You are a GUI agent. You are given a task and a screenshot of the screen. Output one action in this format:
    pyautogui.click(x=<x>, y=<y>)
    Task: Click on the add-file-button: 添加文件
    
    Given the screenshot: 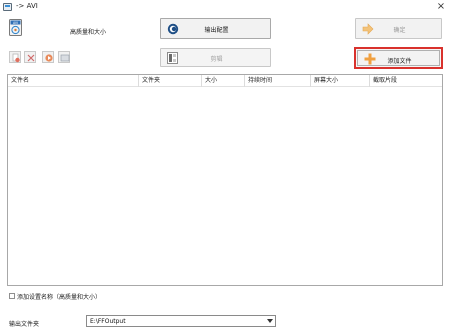 What is the action you would take?
    pyautogui.click(x=398, y=58)
    